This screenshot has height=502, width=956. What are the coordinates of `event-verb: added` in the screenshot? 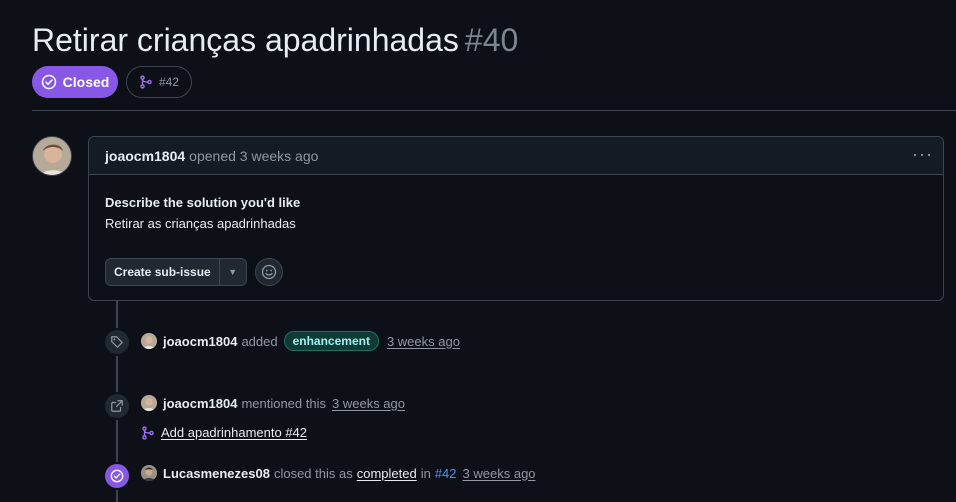 It's located at (259, 341).